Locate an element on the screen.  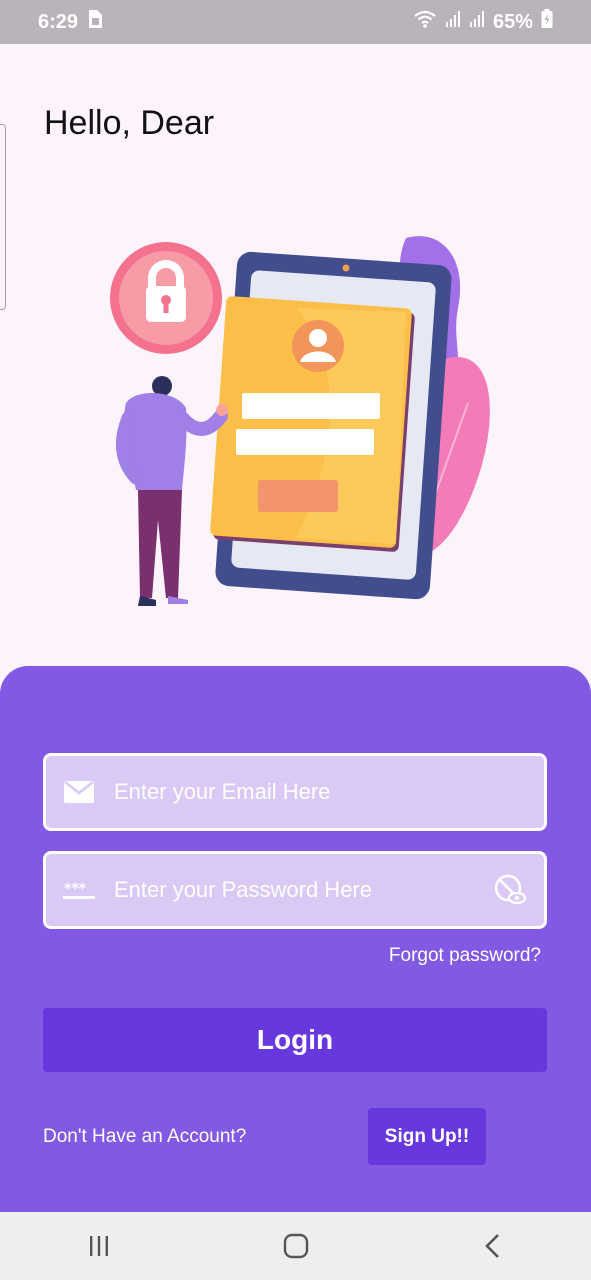
password-dots-icon: *** is located at coordinates (79, 890).